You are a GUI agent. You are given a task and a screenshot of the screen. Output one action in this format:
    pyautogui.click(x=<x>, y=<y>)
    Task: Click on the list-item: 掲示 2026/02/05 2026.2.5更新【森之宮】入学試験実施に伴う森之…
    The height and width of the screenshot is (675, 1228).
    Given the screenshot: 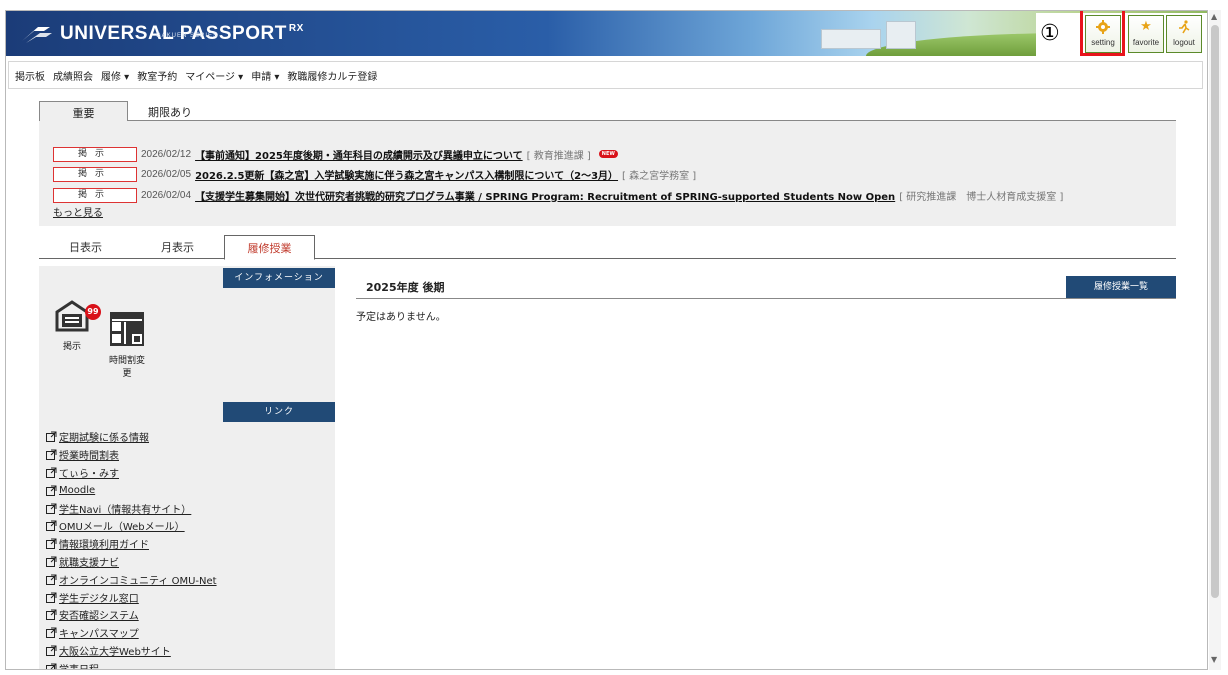 What is the action you would take?
    pyautogui.click(x=374, y=174)
    